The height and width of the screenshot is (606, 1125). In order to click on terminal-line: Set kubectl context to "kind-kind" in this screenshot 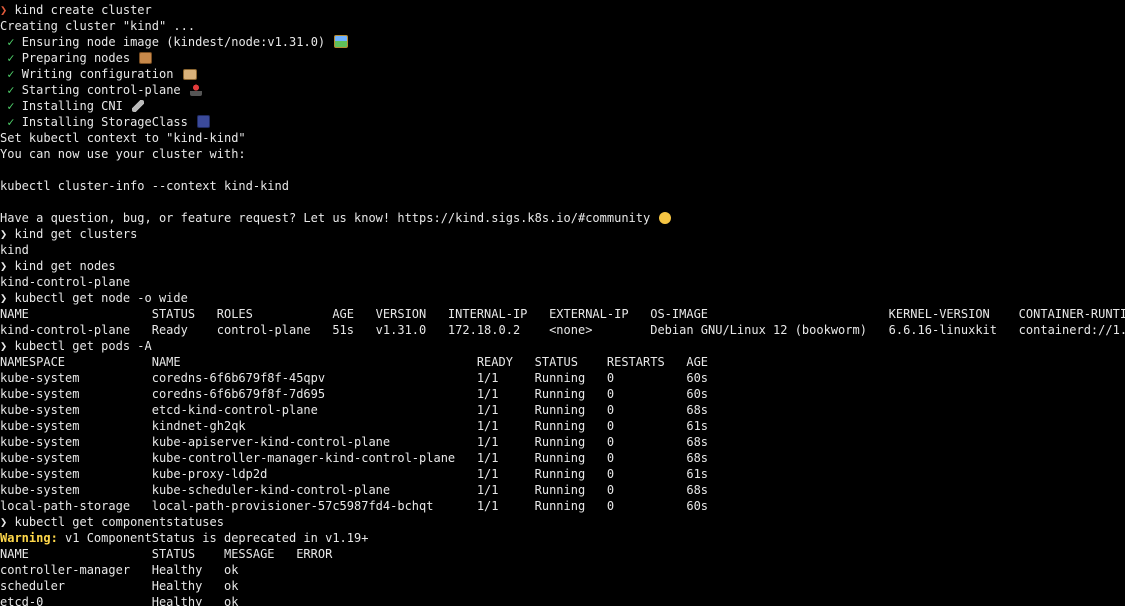, I will do `click(562, 138)`.